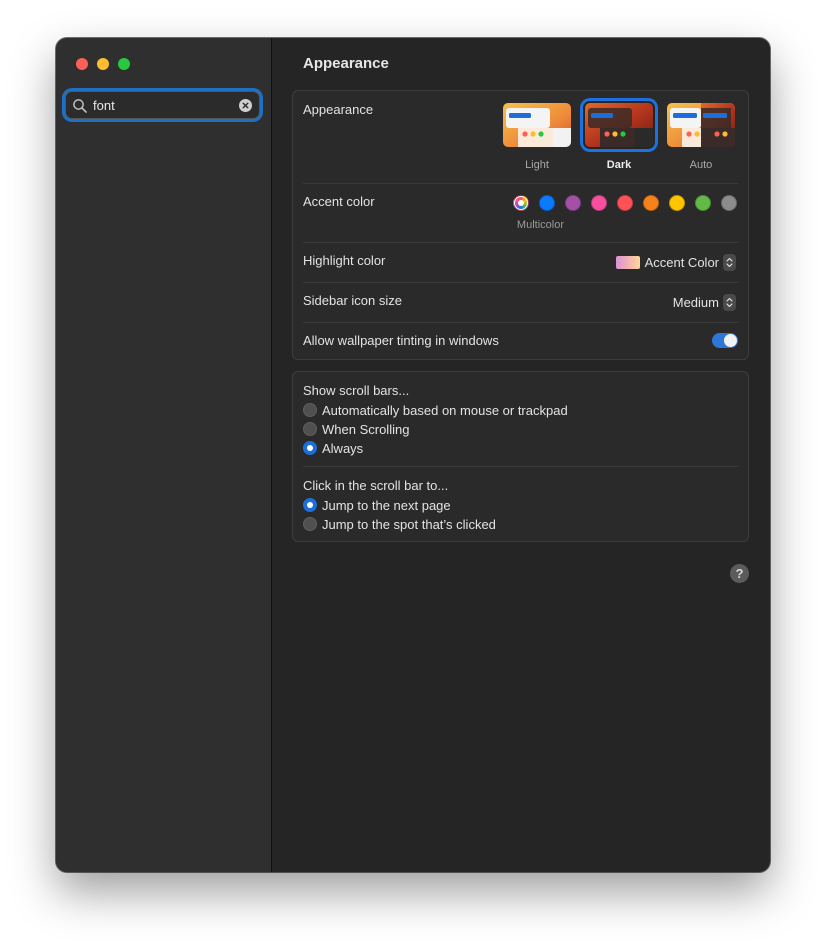 Image resolution: width=827 pixels, height=947 pixels. Describe the element at coordinates (537, 165) in the screenshot. I see `appearance-light-label: Light` at that location.